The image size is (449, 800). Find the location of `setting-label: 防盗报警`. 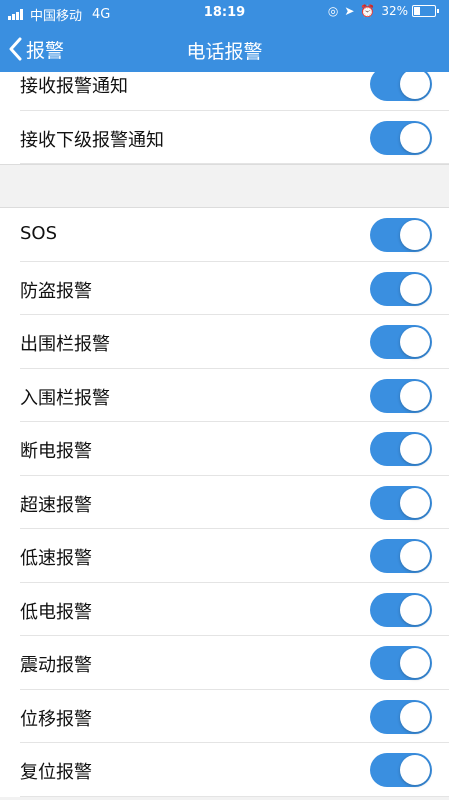

setting-label: 防盗报警 is located at coordinates (56, 291).